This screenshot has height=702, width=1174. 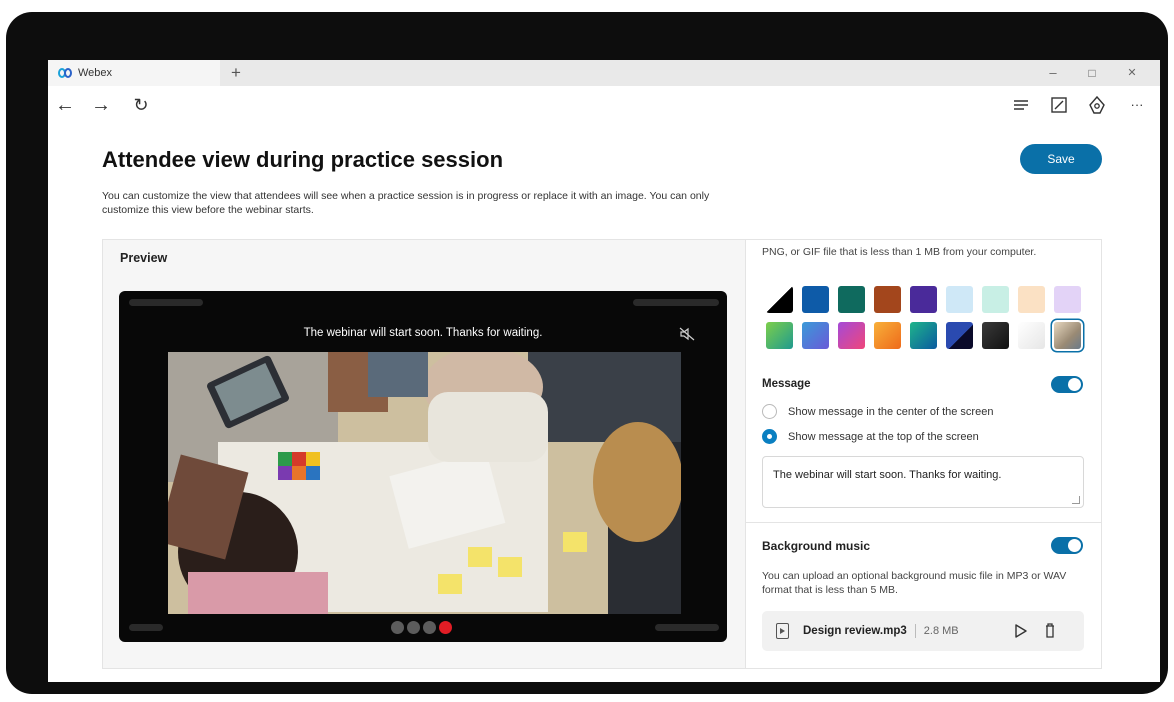 I want to click on background-swatch-gradient-pink, so click(x=851, y=335).